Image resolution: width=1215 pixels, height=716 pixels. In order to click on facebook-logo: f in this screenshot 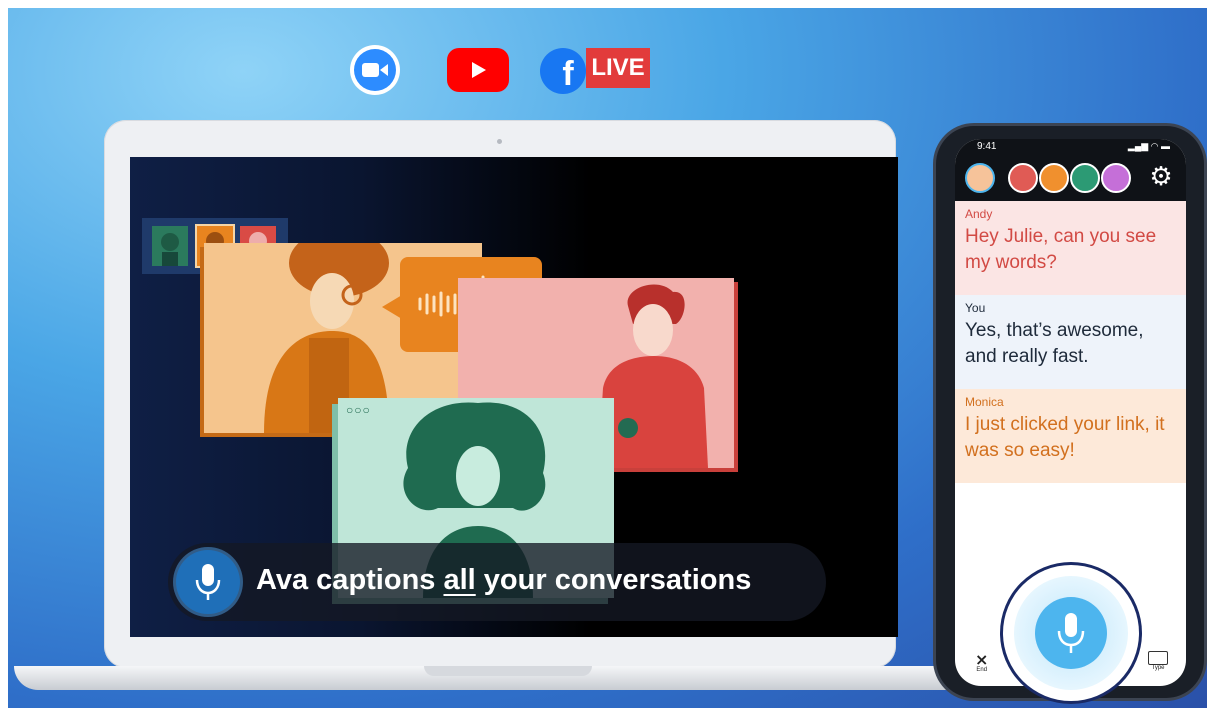, I will do `click(563, 71)`.